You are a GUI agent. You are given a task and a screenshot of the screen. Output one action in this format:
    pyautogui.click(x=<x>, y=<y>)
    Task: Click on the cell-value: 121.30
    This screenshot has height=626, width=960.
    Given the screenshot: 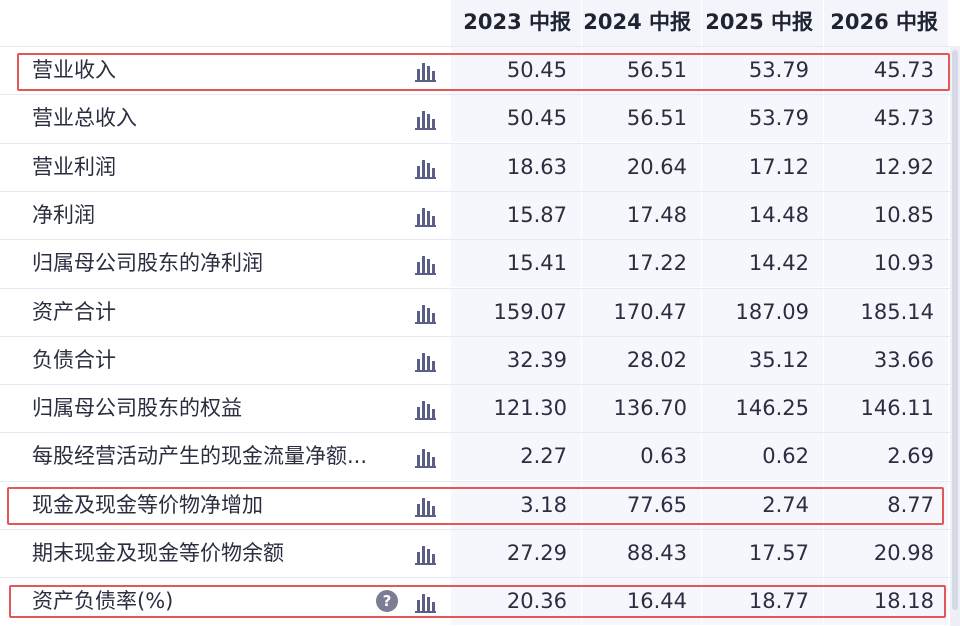 What is the action you would take?
    pyautogui.click(x=516, y=409)
    